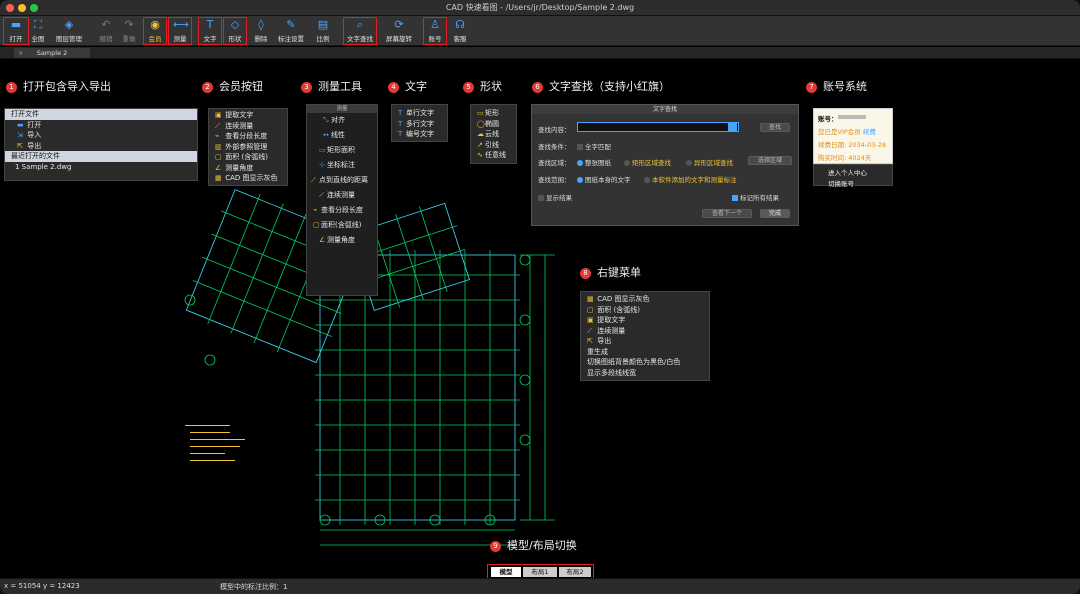 This screenshot has width=1080, height=594. I want to click on select-area-button: 选择区域, so click(770, 160).